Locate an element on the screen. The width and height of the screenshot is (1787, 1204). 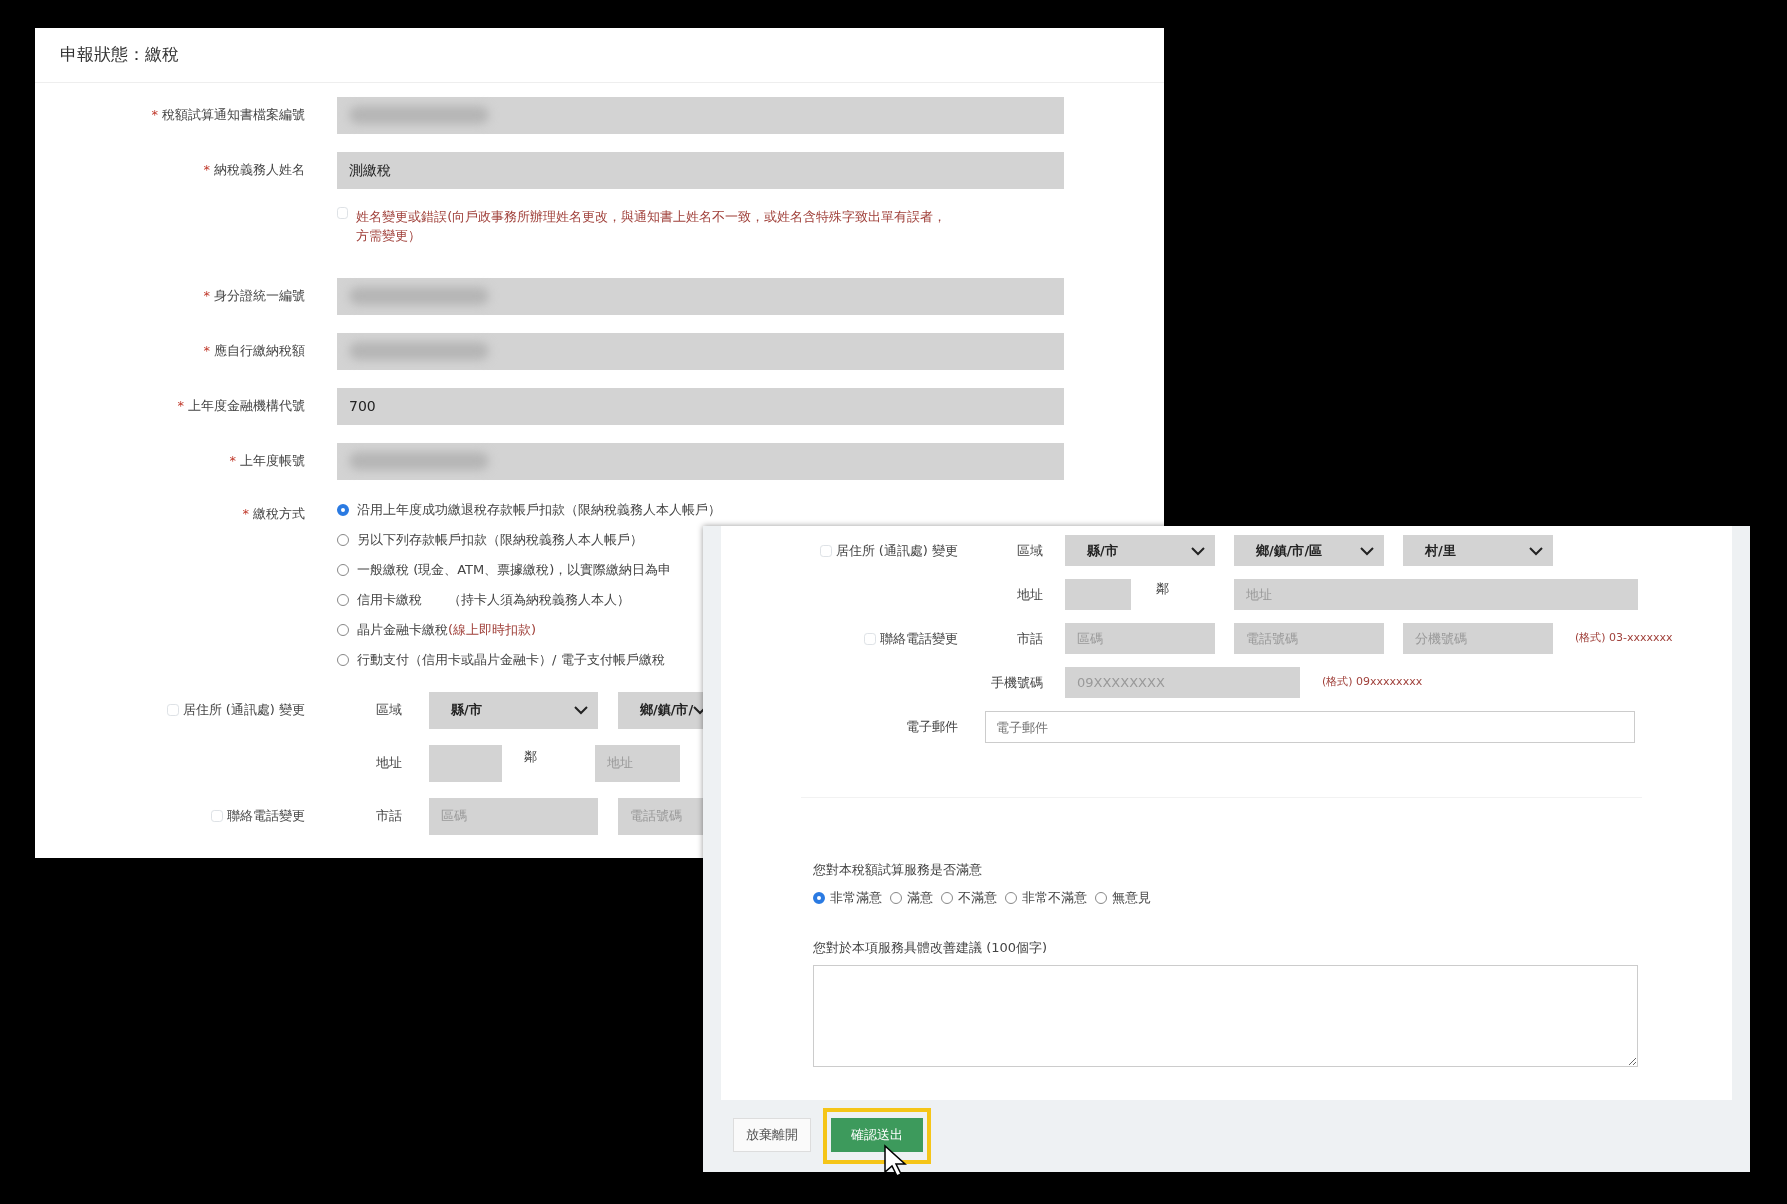
survey-question: 您對本稅額試算服務是否滿意 is located at coordinates (898, 870).